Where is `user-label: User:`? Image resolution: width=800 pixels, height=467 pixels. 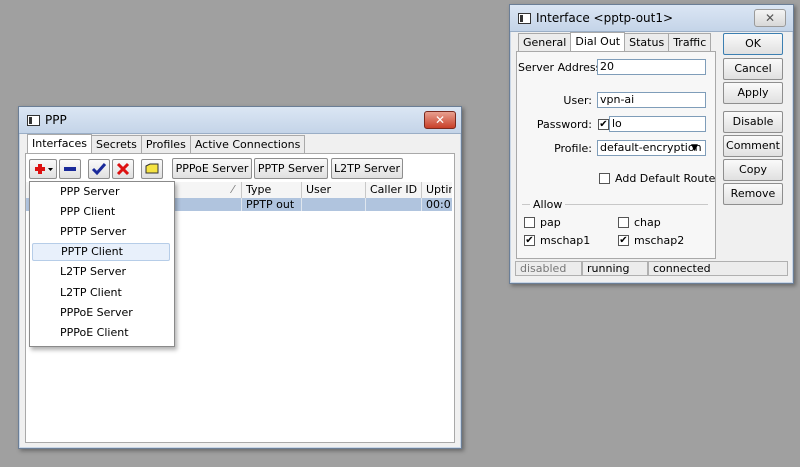 user-label: User: is located at coordinates (577, 100).